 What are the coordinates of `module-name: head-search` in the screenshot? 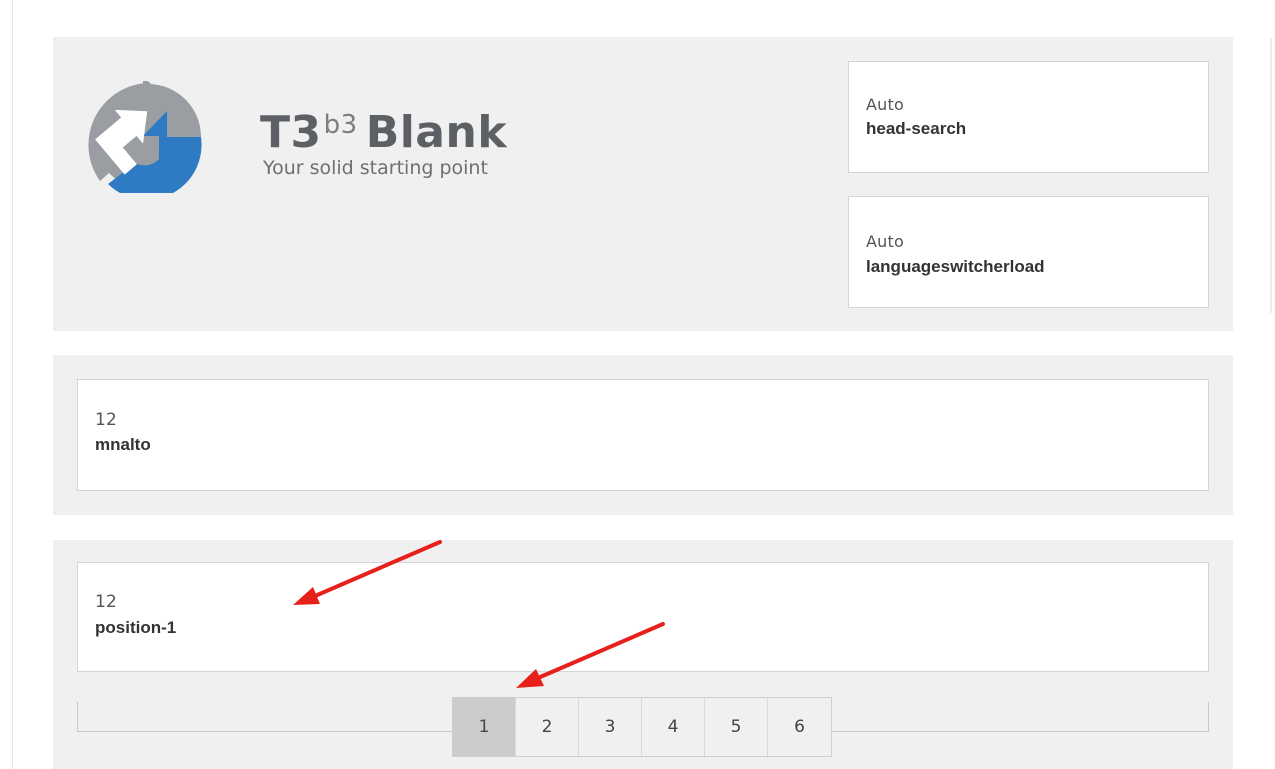 It's located at (916, 128).